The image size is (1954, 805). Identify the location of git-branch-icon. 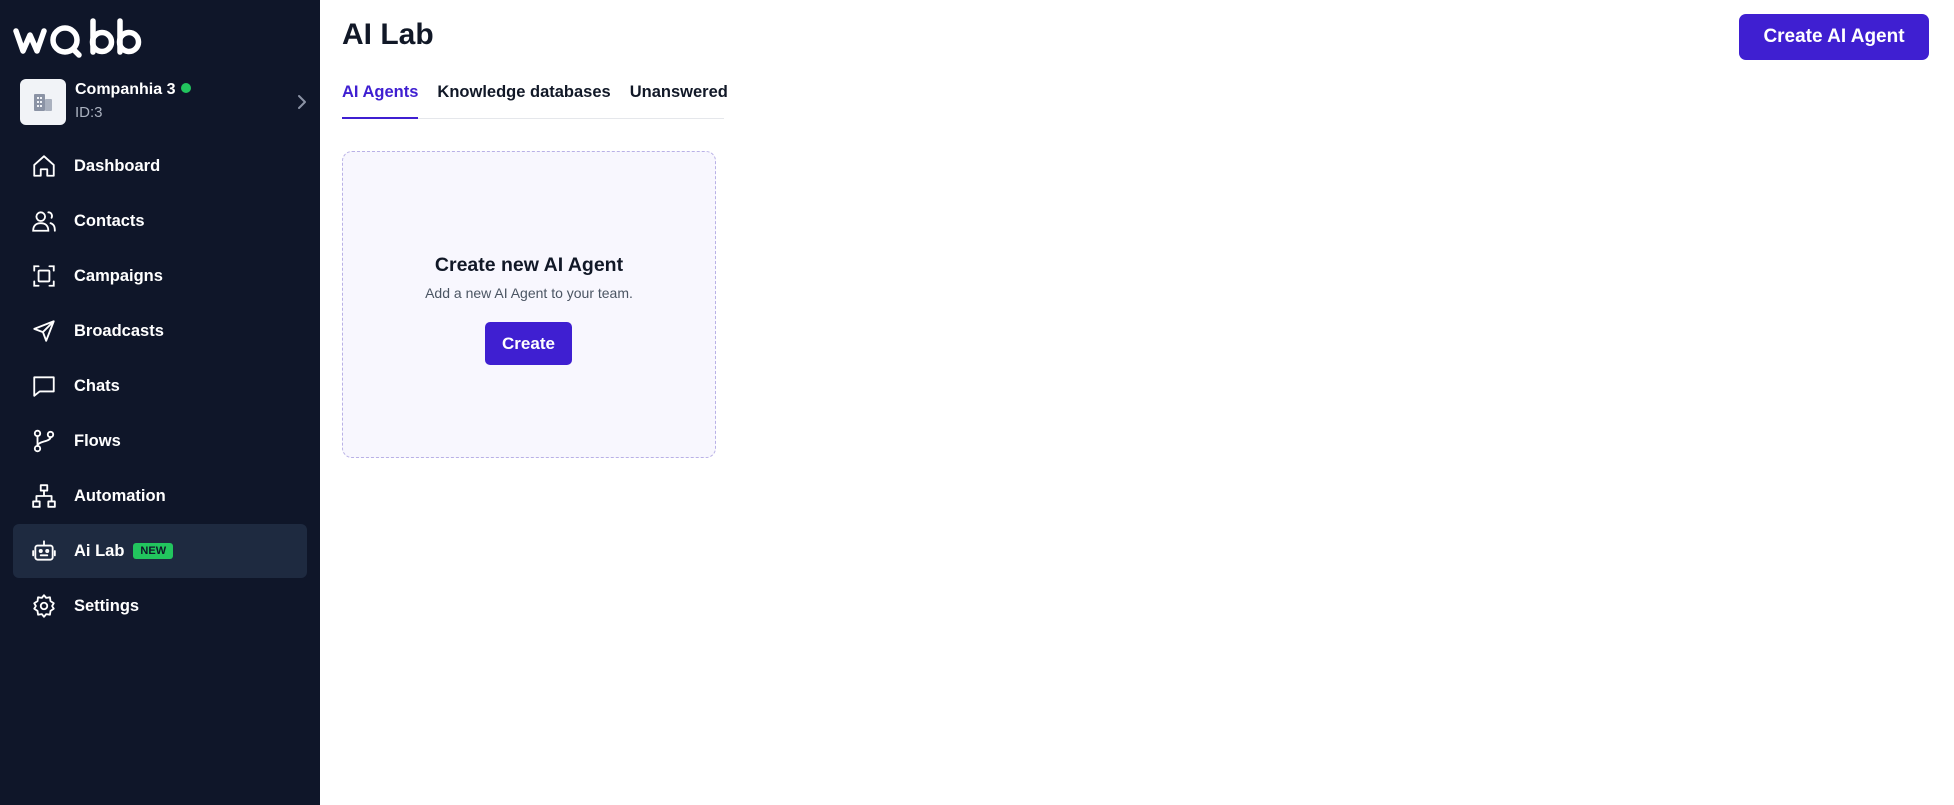
(44, 441).